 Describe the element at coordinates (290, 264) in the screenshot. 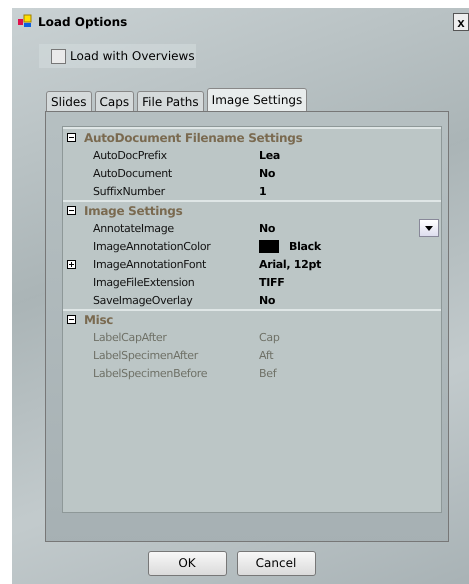

I see `property-value: Arial, 12pt` at that location.